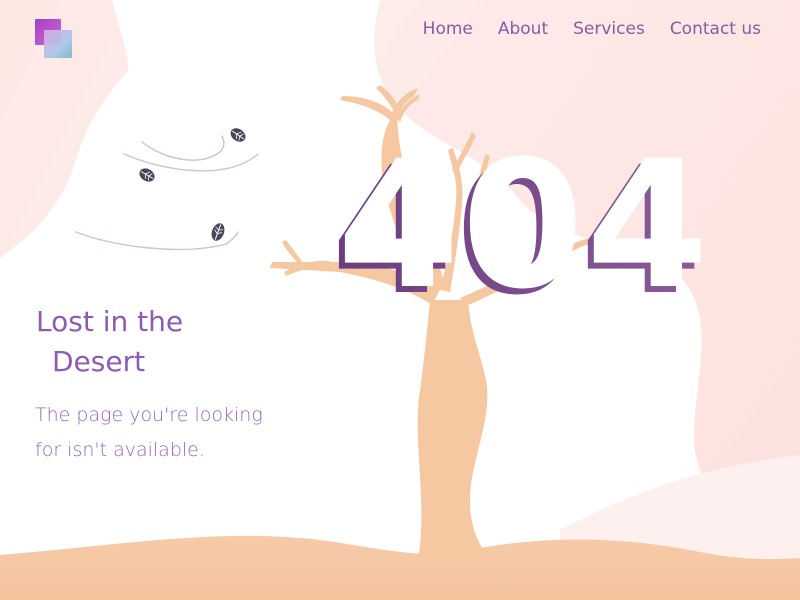  I want to click on logo-squares-icon, so click(54, 39).